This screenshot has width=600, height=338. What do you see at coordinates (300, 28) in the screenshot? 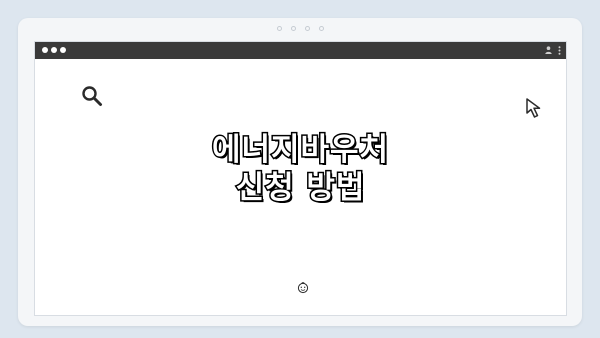
I see `frame-dots` at bounding box center [300, 28].